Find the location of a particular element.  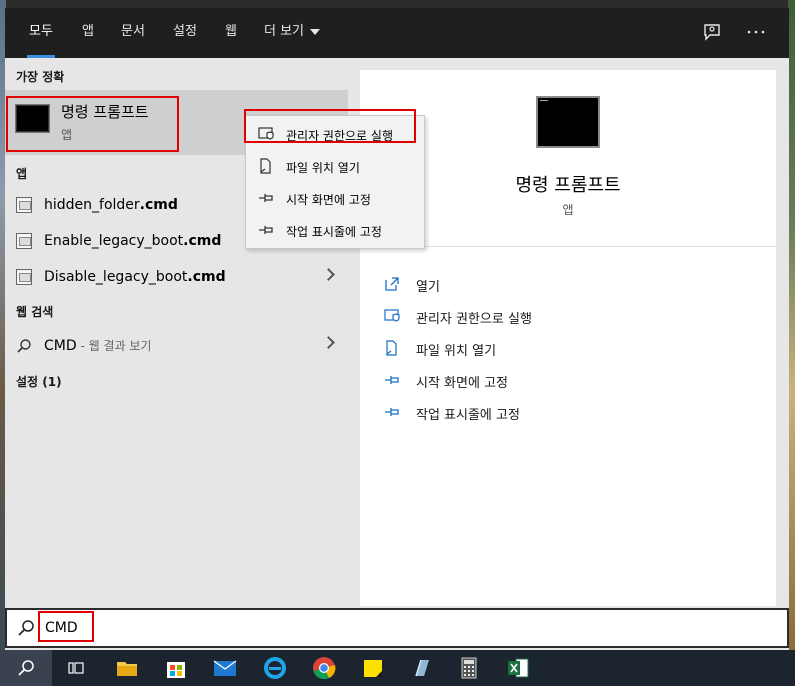

apps-heading: 앱 is located at coordinates (22, 174).